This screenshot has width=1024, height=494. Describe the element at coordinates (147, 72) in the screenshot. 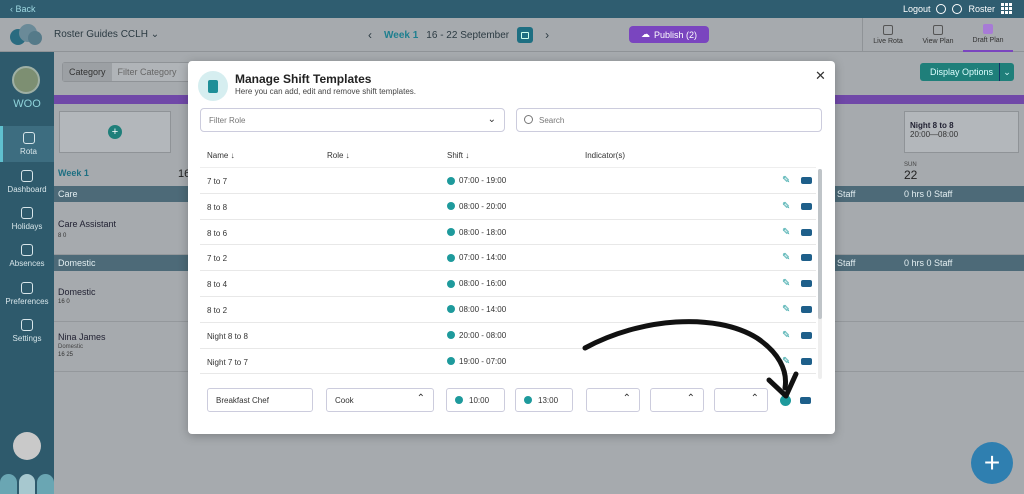

I see `category-filter-input: Filter Category` at that location.